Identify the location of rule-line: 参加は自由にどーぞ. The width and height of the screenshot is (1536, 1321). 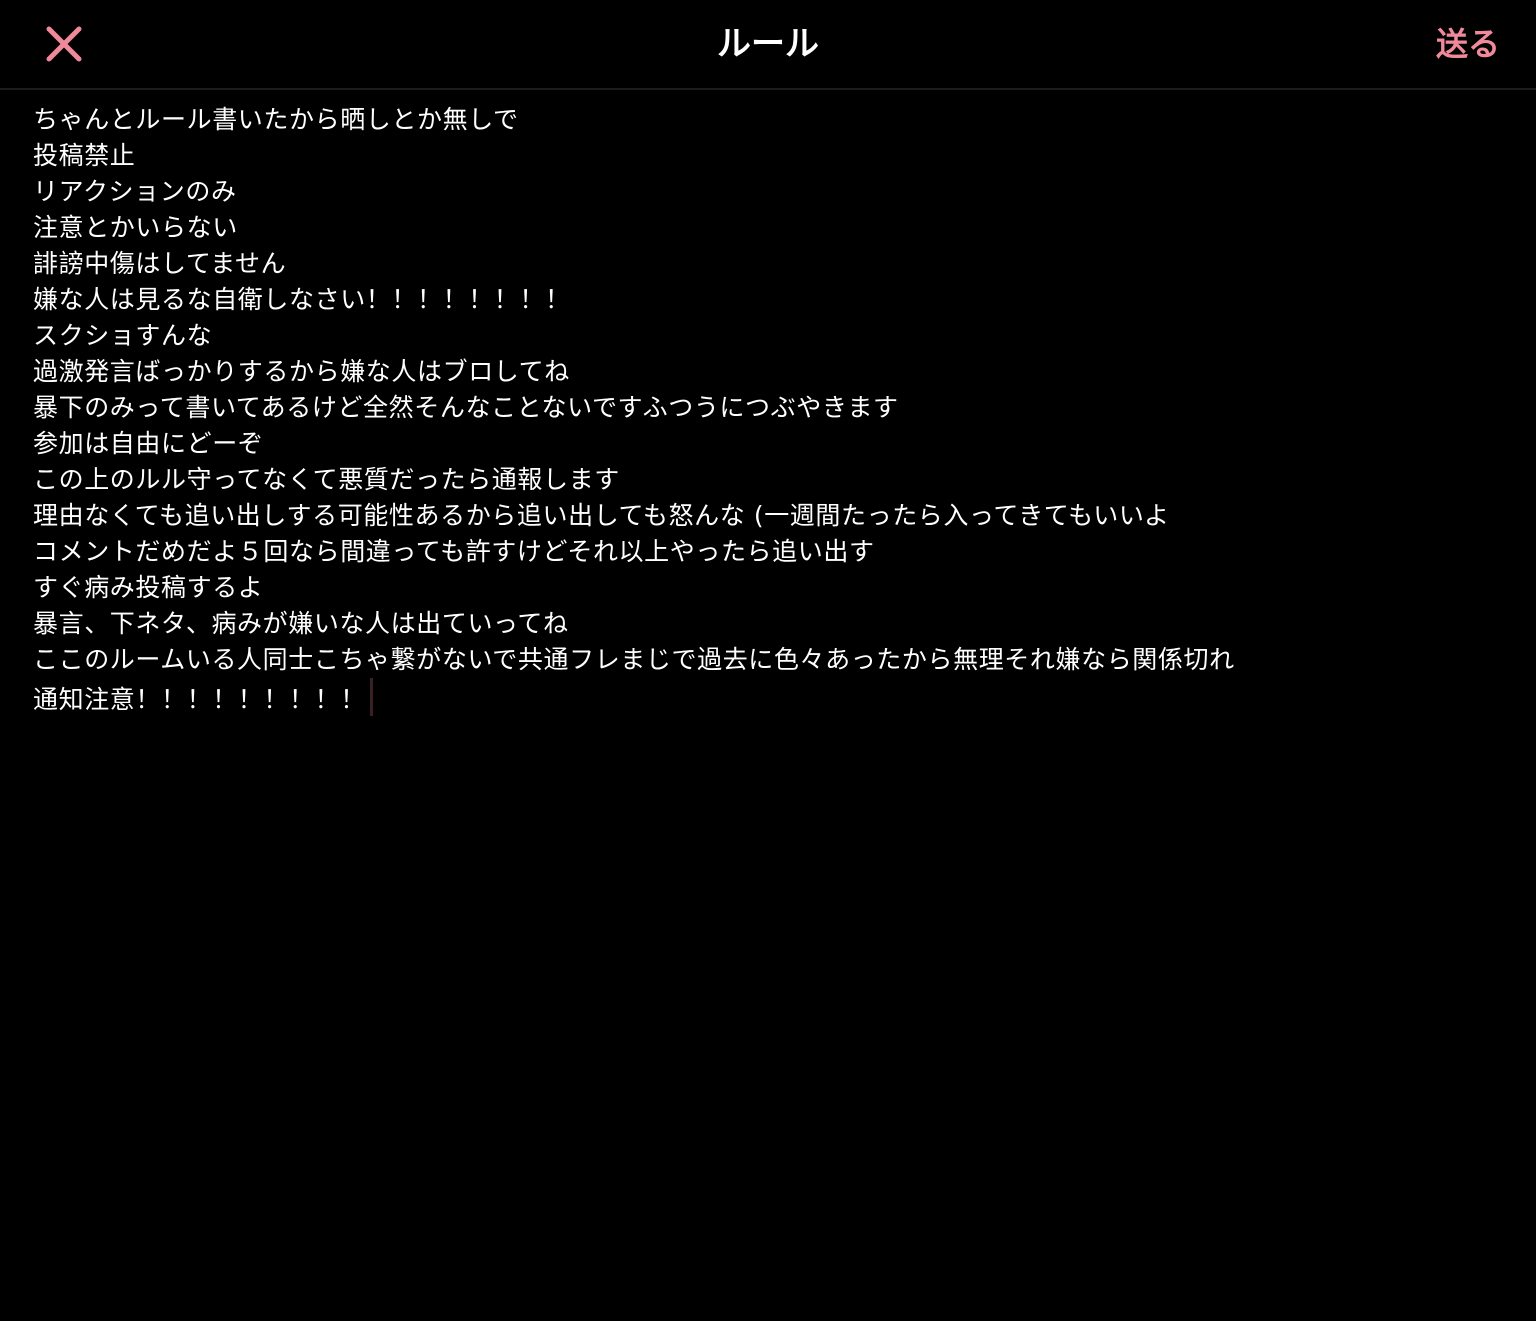
(148, 443).